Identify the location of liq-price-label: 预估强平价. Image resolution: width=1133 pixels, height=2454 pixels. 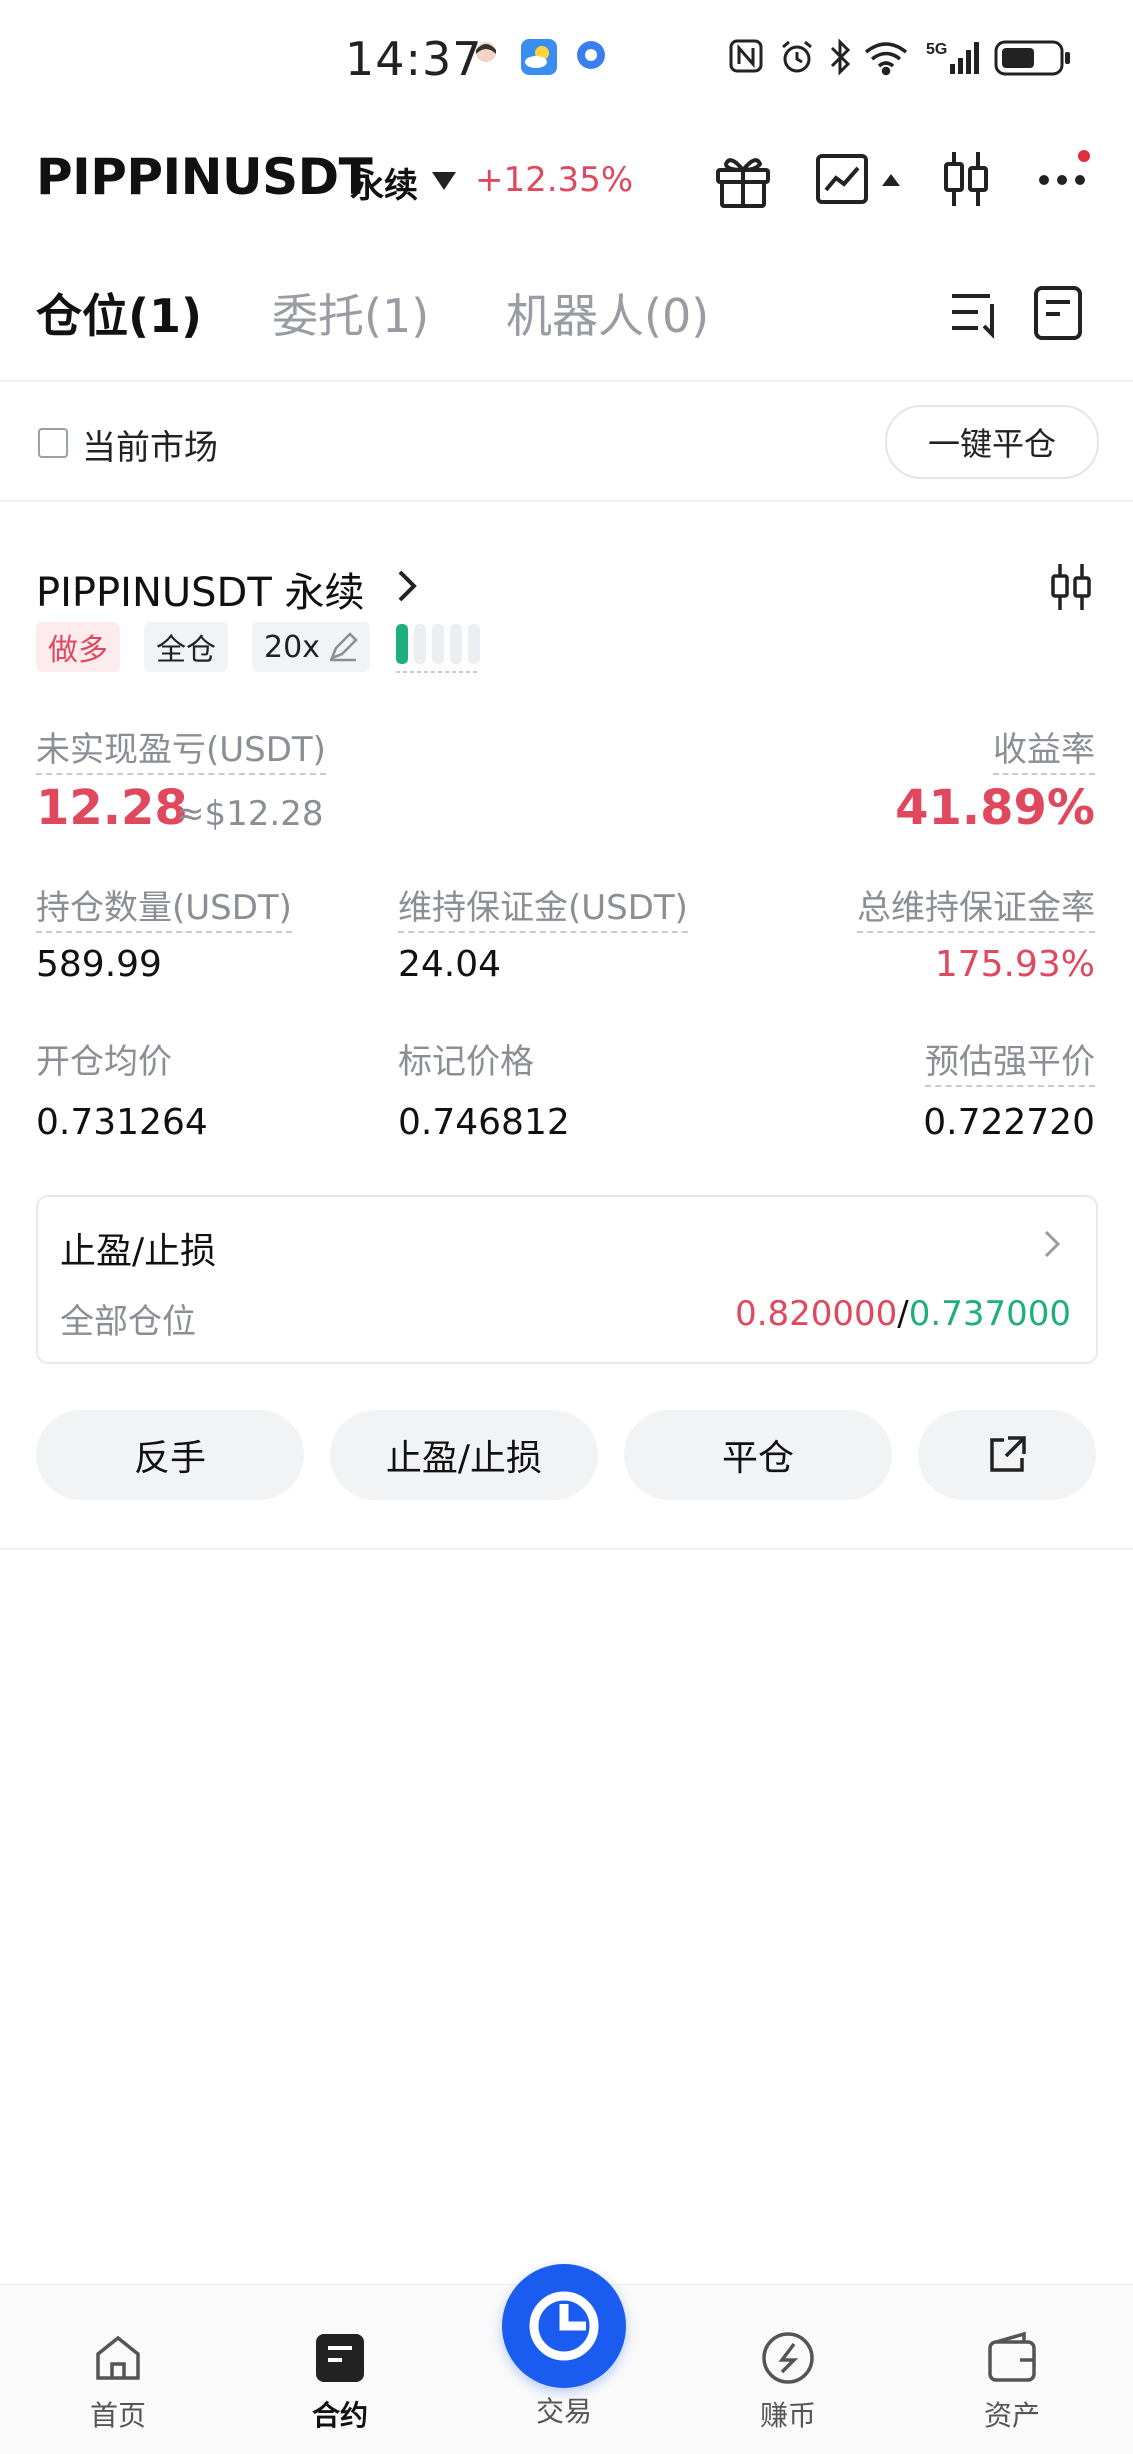
(1010, 1060).